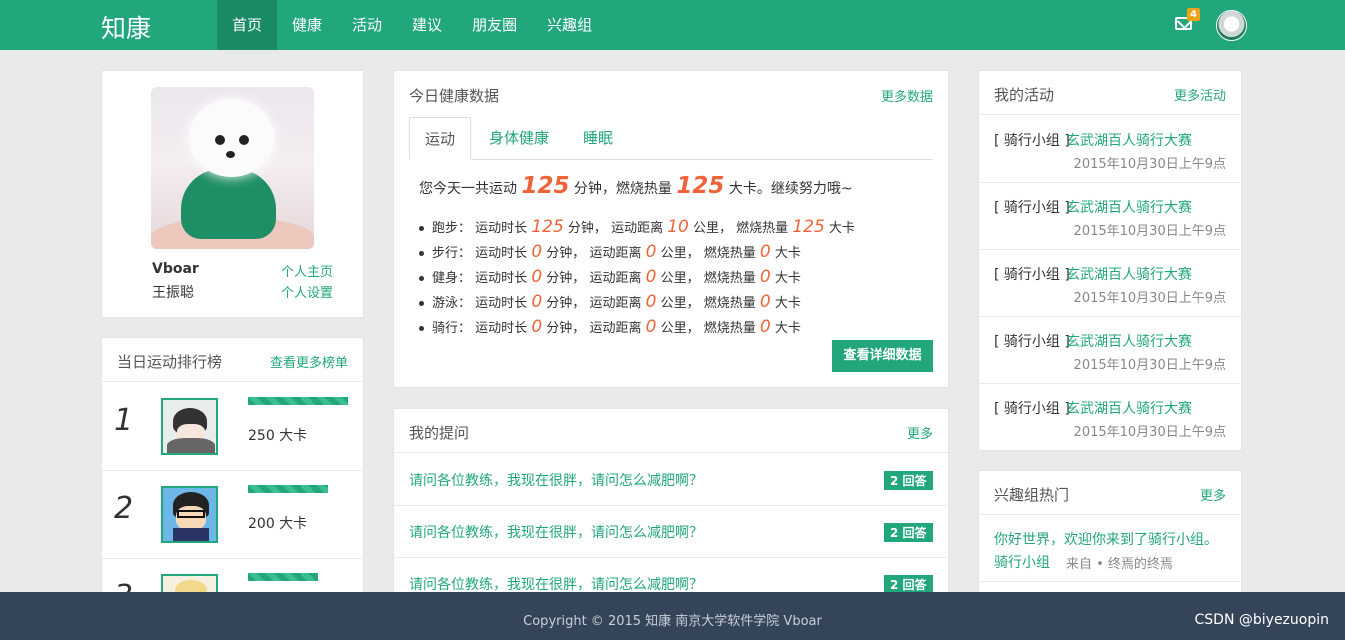 Image resolution: width=1345 pixels, height=640 pixels. Describe the element at coordinates (307, 291) in the screenshot. I see `profile-settings-link: 个人设置` at that location.